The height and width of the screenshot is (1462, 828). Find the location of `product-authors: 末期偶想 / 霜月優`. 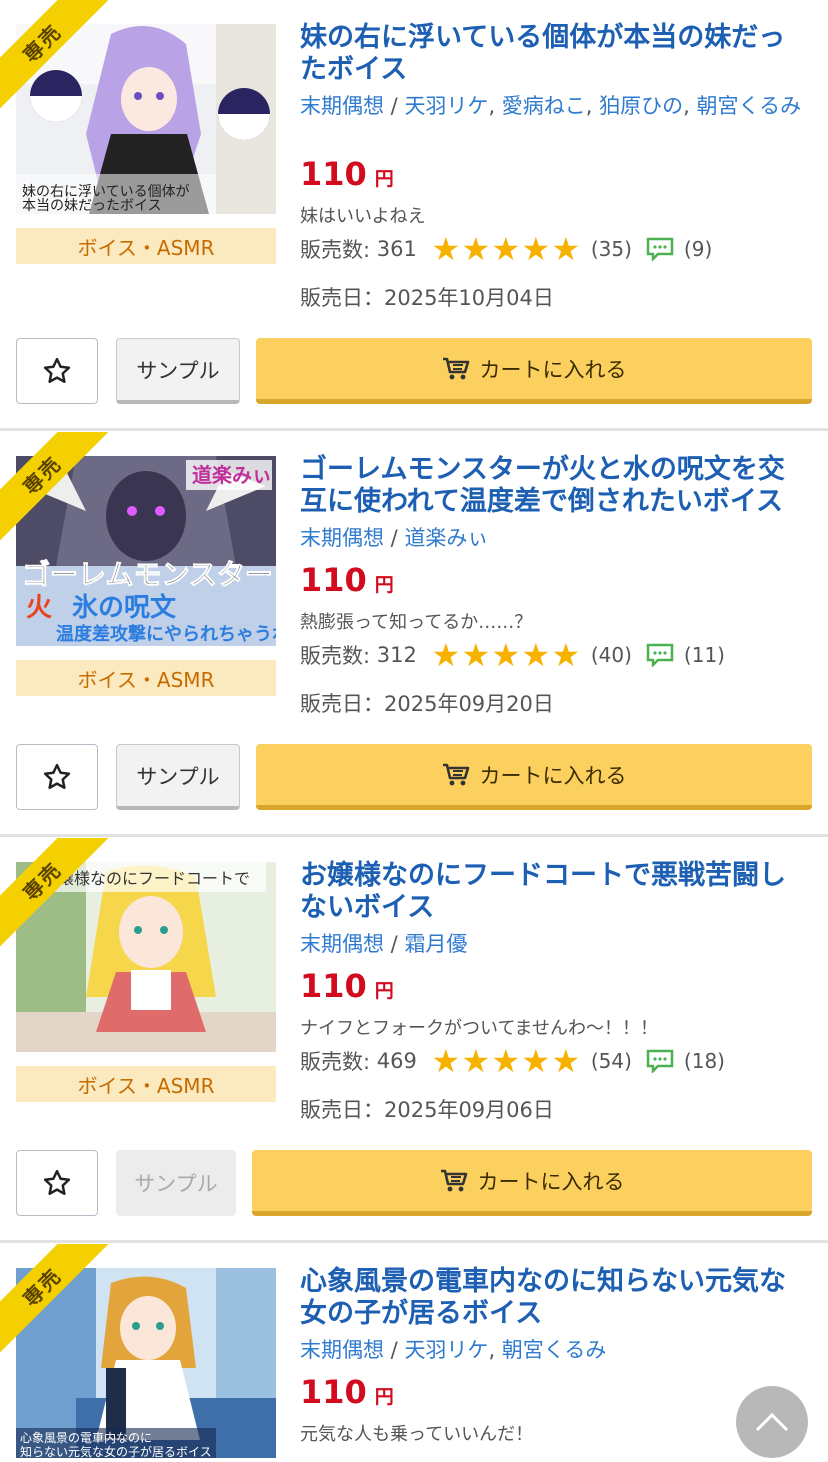

product-authors: 末期偶想 / 霜月優 is located at coordinates (384, 944).